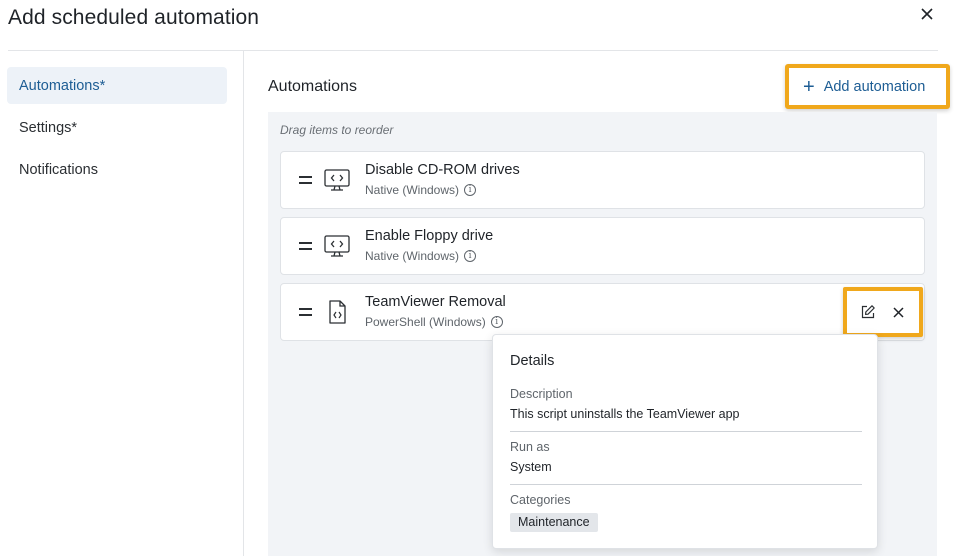  I want to click on dialog-title: Add scheduled automation, so click(134, 17).